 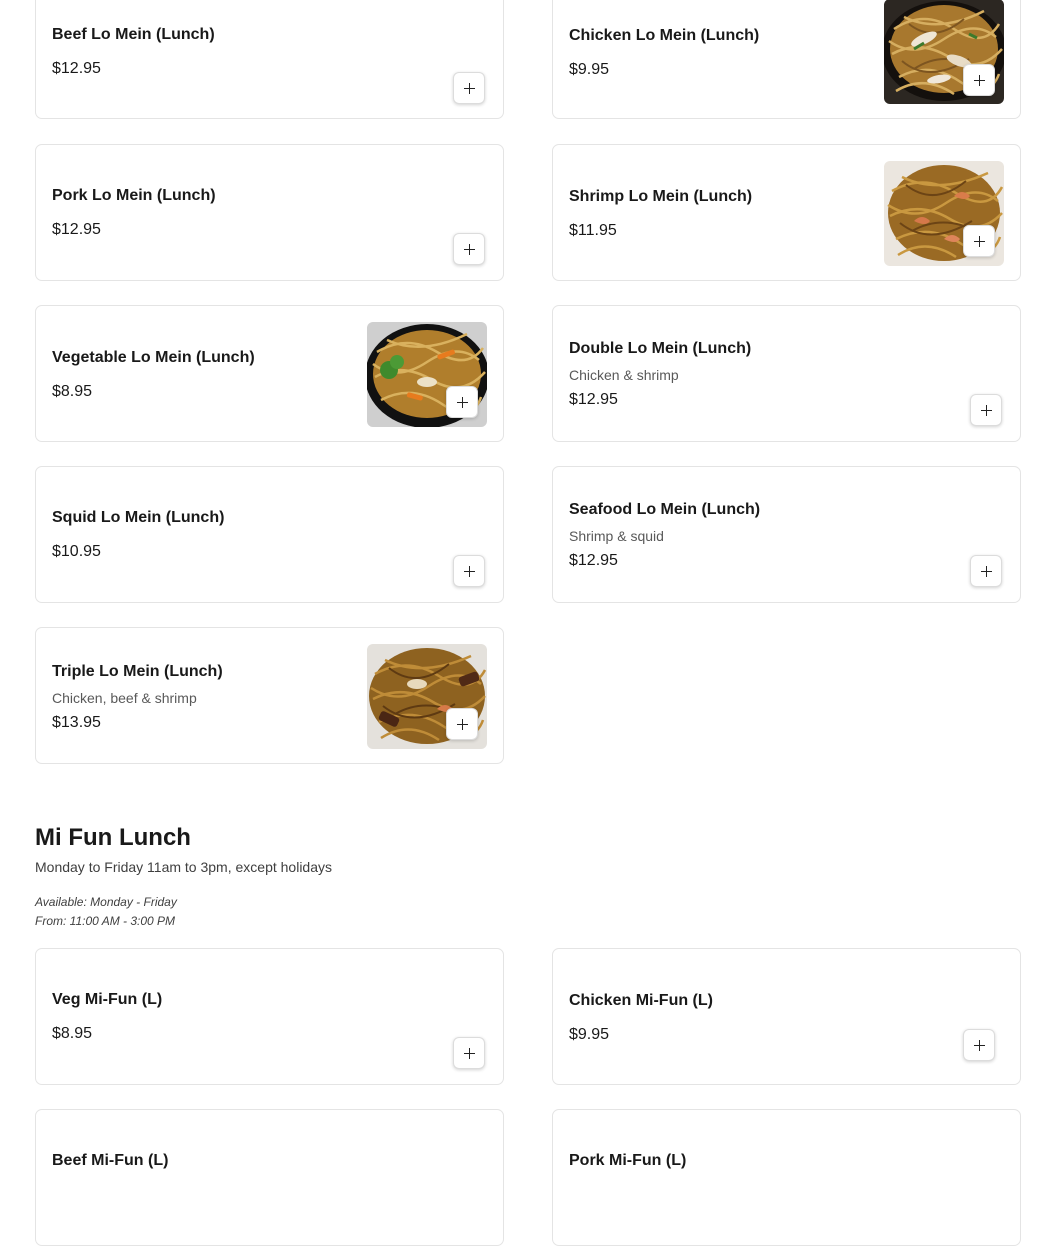 I want to click on item-name: Beef Lo Mein (Lunch), so click(x=133, y=34).